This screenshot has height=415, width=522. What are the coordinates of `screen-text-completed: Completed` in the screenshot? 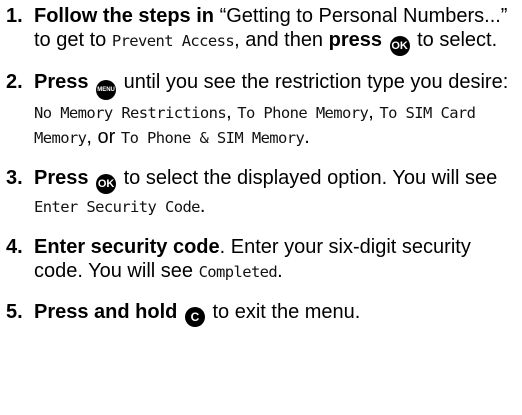 It's located at (238, 272).